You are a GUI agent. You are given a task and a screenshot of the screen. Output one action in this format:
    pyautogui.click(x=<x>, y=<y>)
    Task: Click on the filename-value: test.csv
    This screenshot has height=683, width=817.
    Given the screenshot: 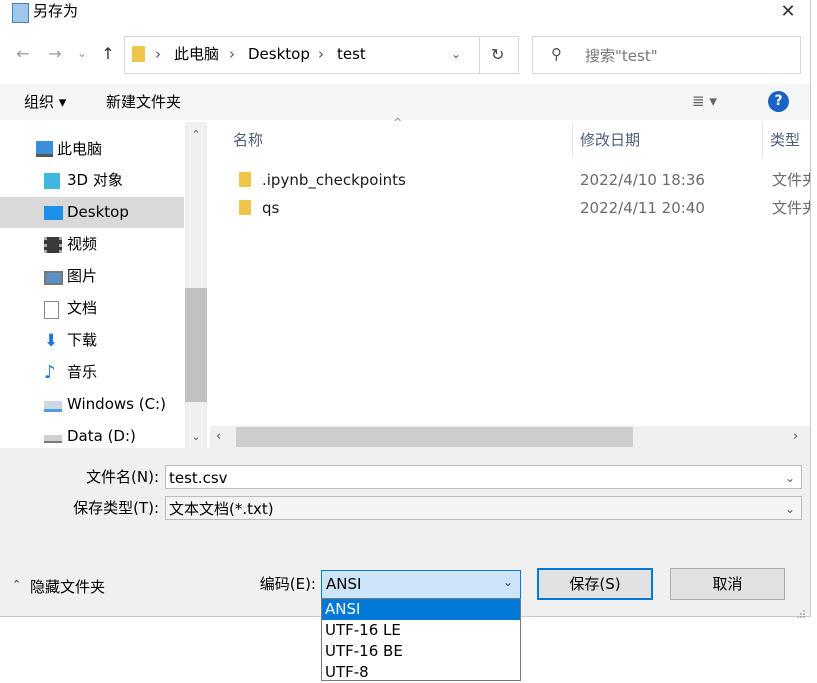 What is the action you would take?
    pyautogui.click(x=198, y=478)
    